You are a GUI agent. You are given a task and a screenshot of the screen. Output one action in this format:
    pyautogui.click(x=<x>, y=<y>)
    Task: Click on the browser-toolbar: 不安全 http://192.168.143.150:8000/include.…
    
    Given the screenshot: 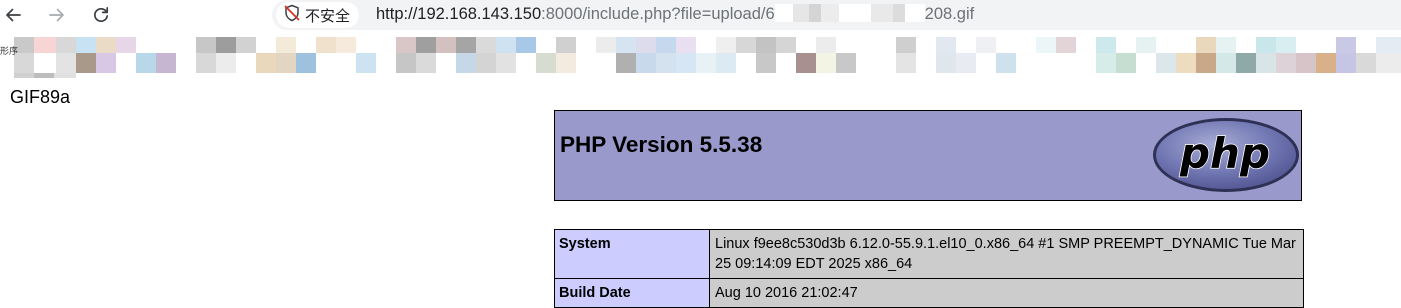 What is the action you would take?
    pyautogui.click(x=700, y=15)
    